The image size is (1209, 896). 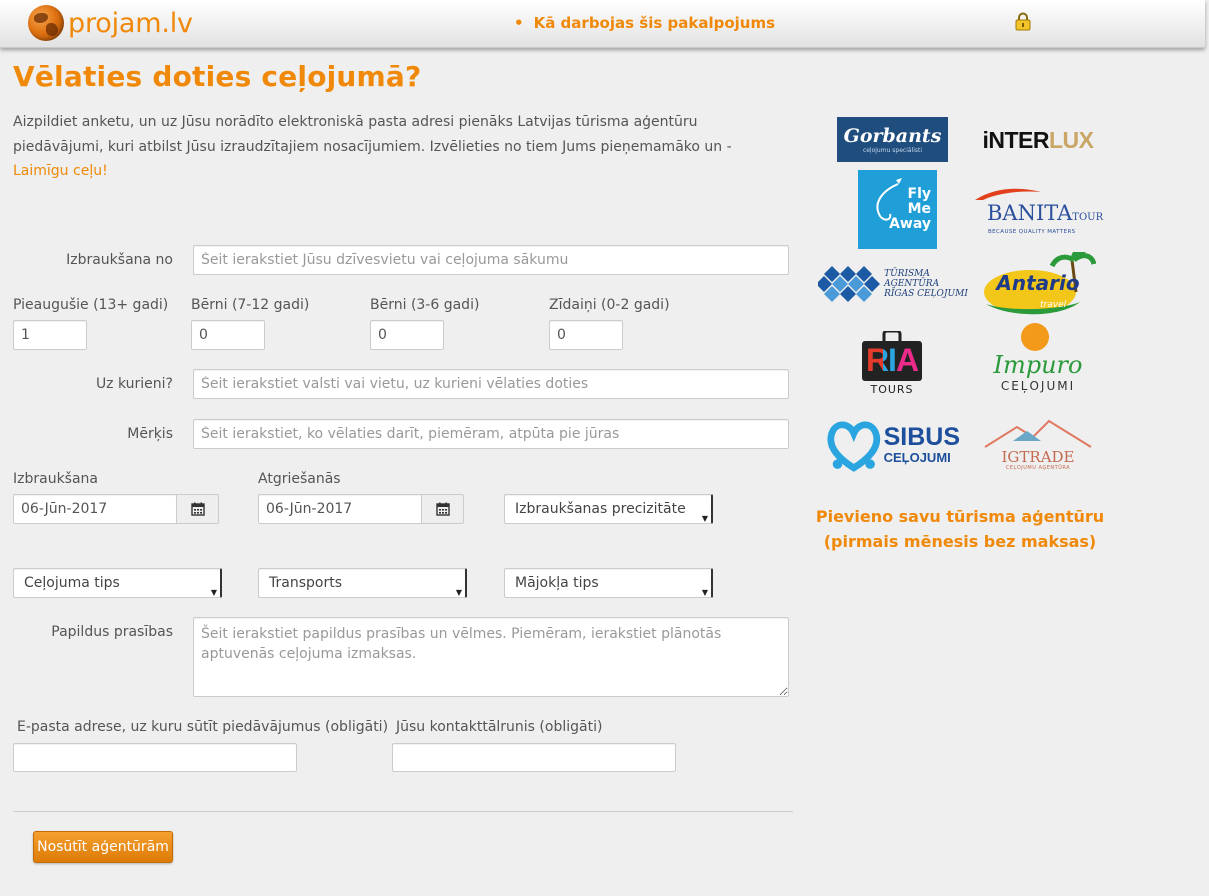 I want to click on sun-icon, so click(x=1035, y=337).